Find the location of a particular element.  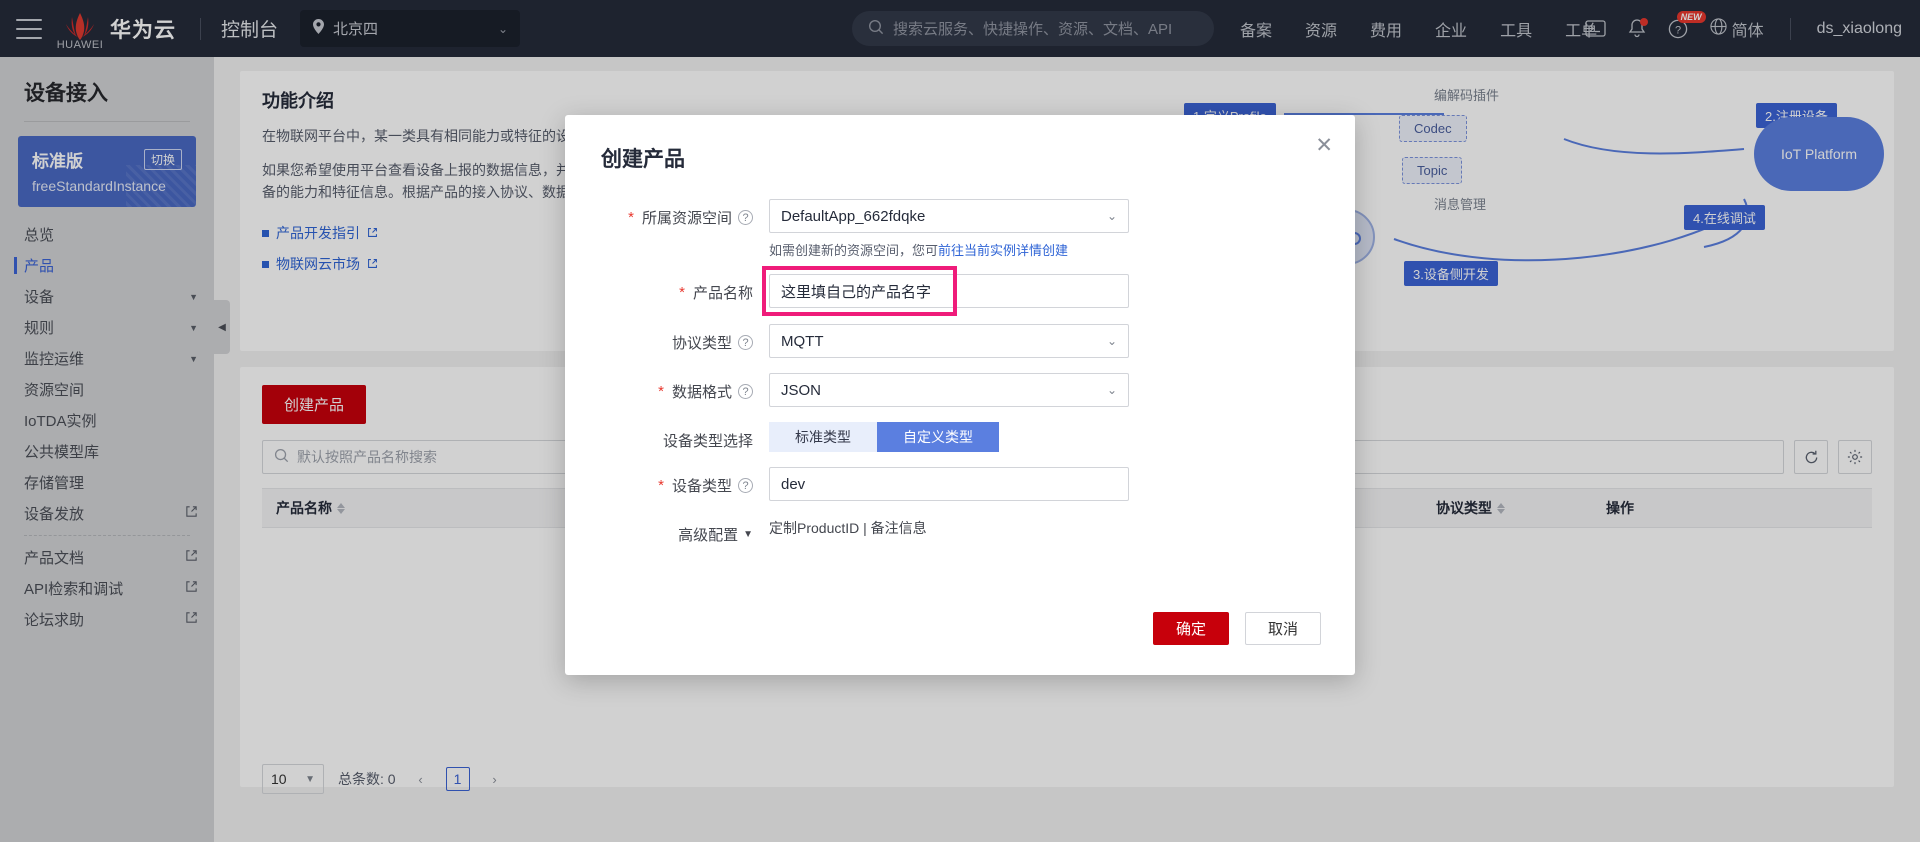

segment-custom-type: 自定义类型 is located at coordinates (938, 437).